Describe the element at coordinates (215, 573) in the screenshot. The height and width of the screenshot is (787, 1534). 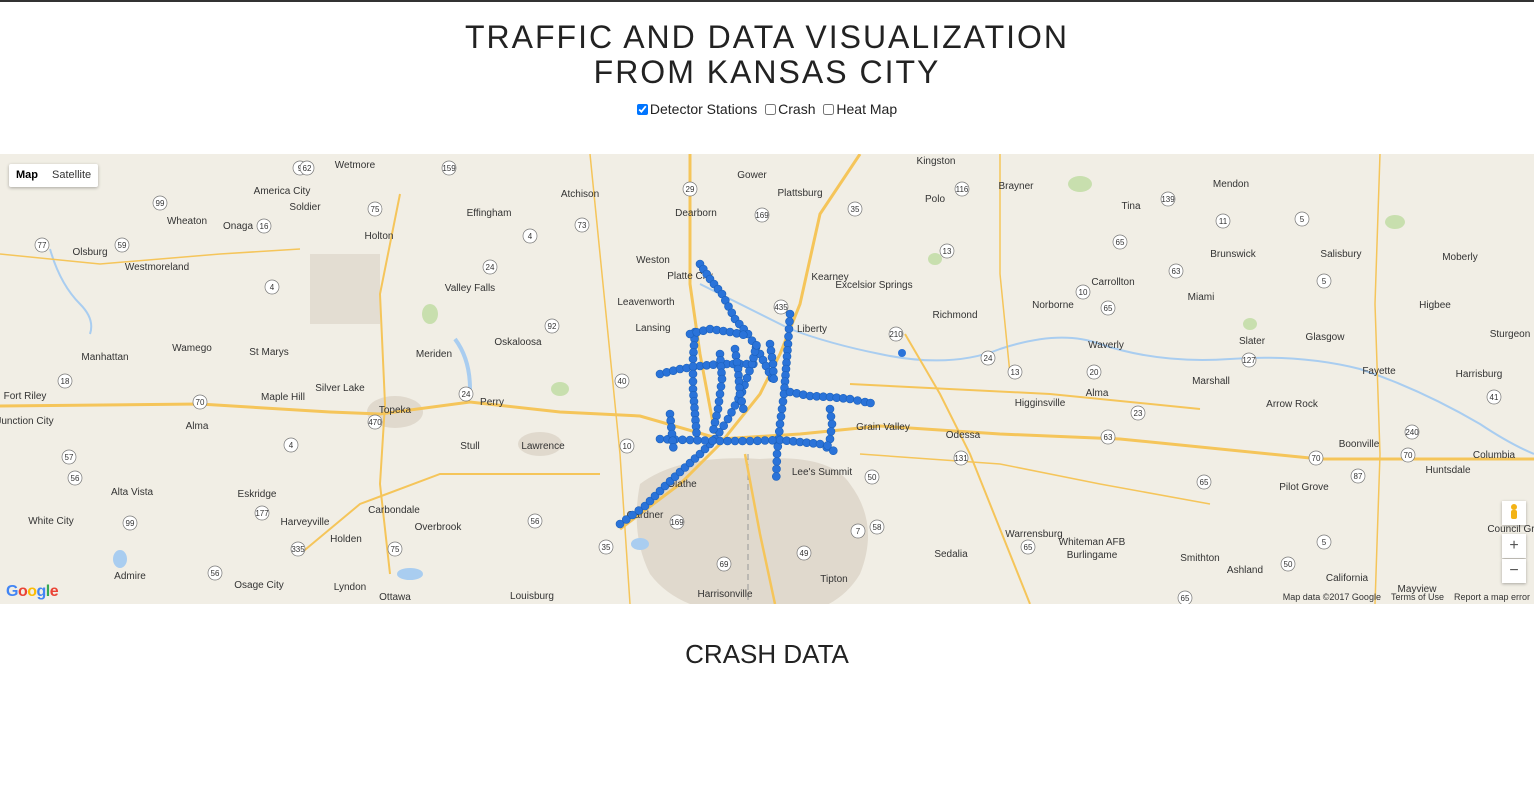
I see `route-shield: 56` at that location.